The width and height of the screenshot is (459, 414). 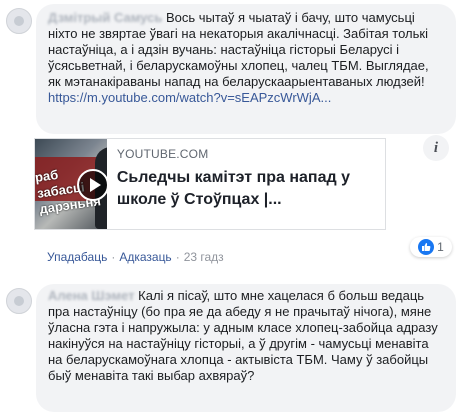 I want to click on like-button: Упадабаць, so click(x=77, y=257).